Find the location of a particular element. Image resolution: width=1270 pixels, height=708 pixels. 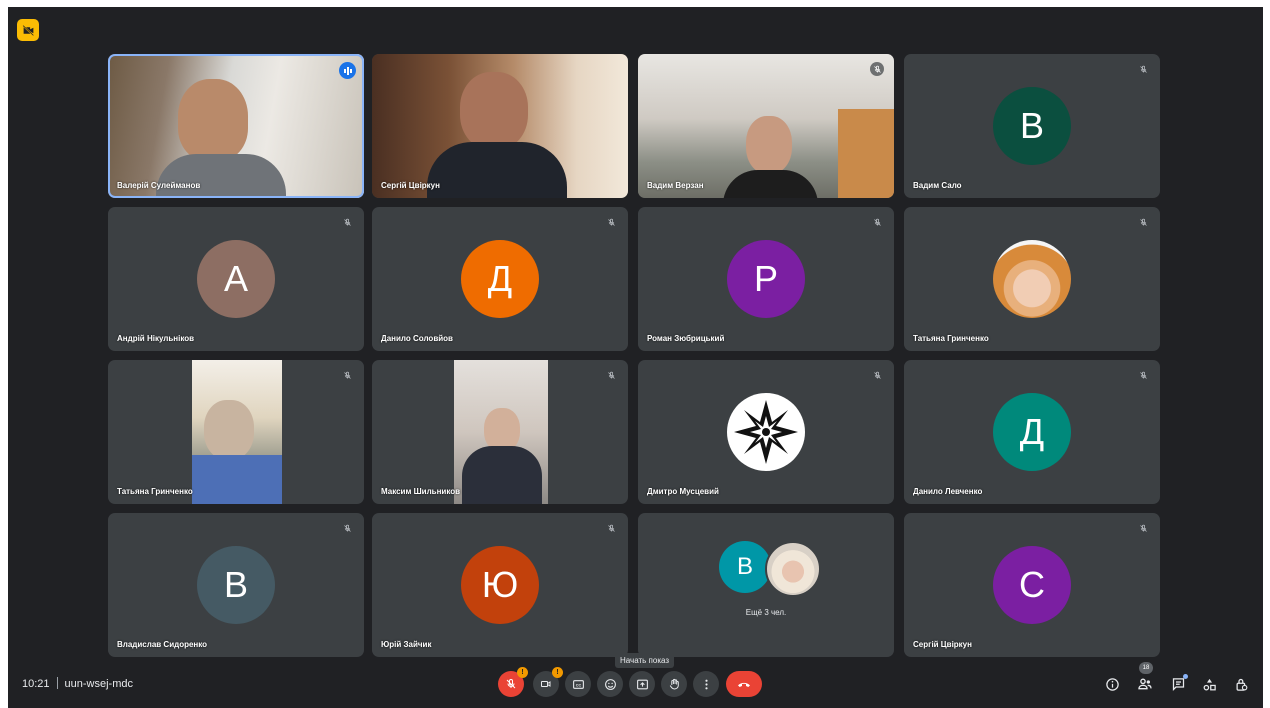

participant-name: Вадим Верзан is located at coordinates (675, 185).